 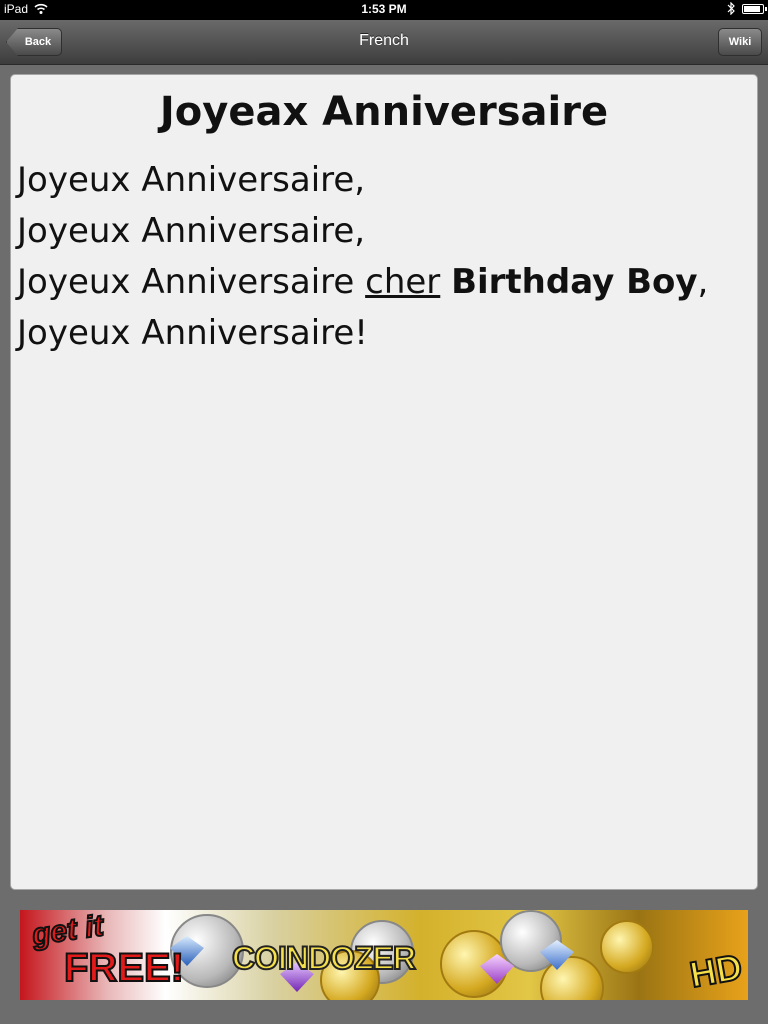 I want to click on ad-brand-logo: COINDOZER, so click(x=324, y=958).